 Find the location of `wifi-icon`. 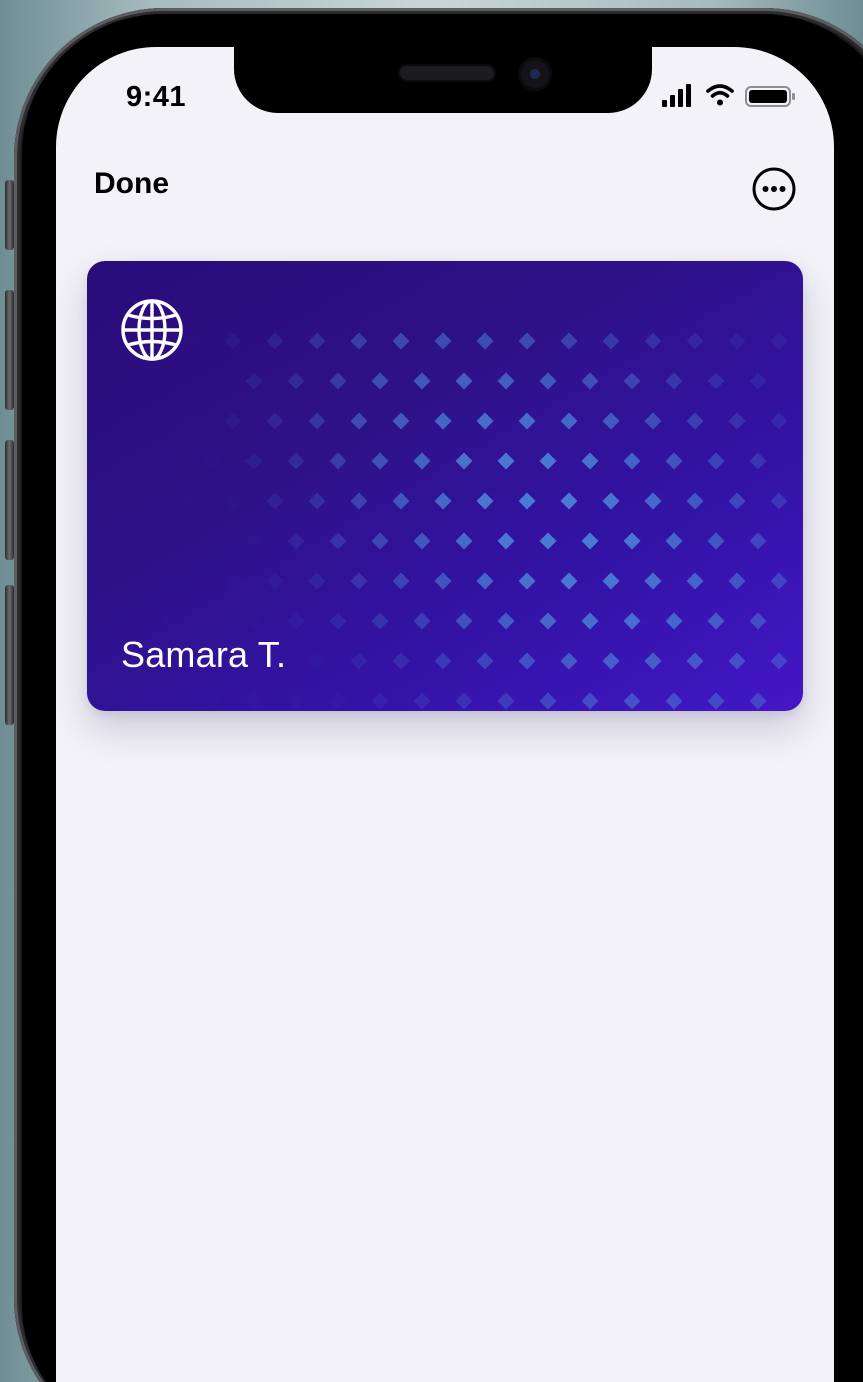

wifi-icon is located at coordinates (720, 95).